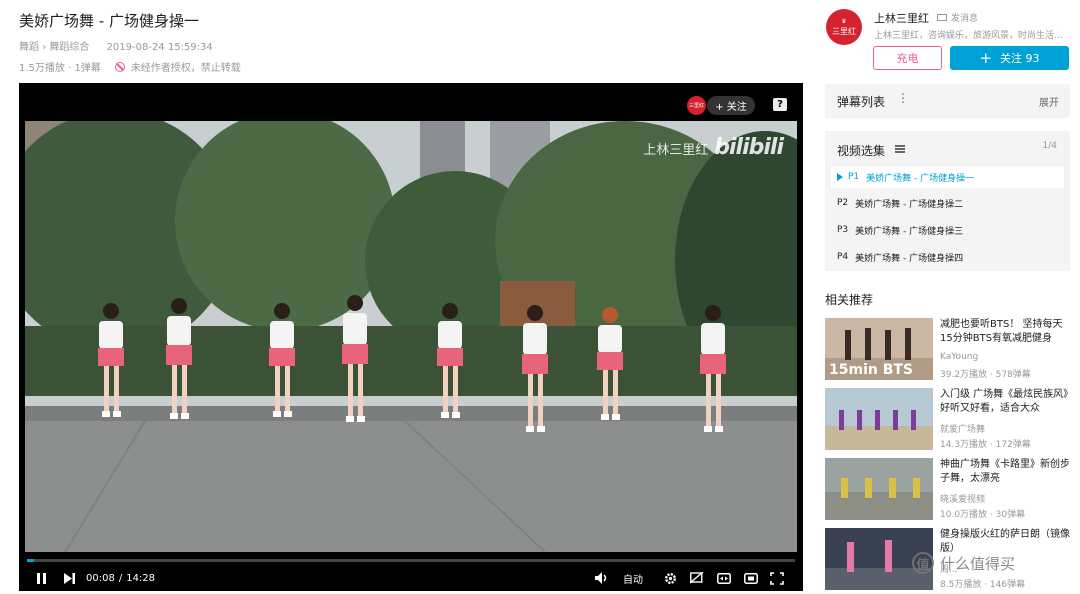 The width and height of the screenshot is (1080, 594). Describe the element at coordinates (909, 258) in the screenshot. I see `episode-title: 美娇广场舞 - 广场健身操四` at that location.